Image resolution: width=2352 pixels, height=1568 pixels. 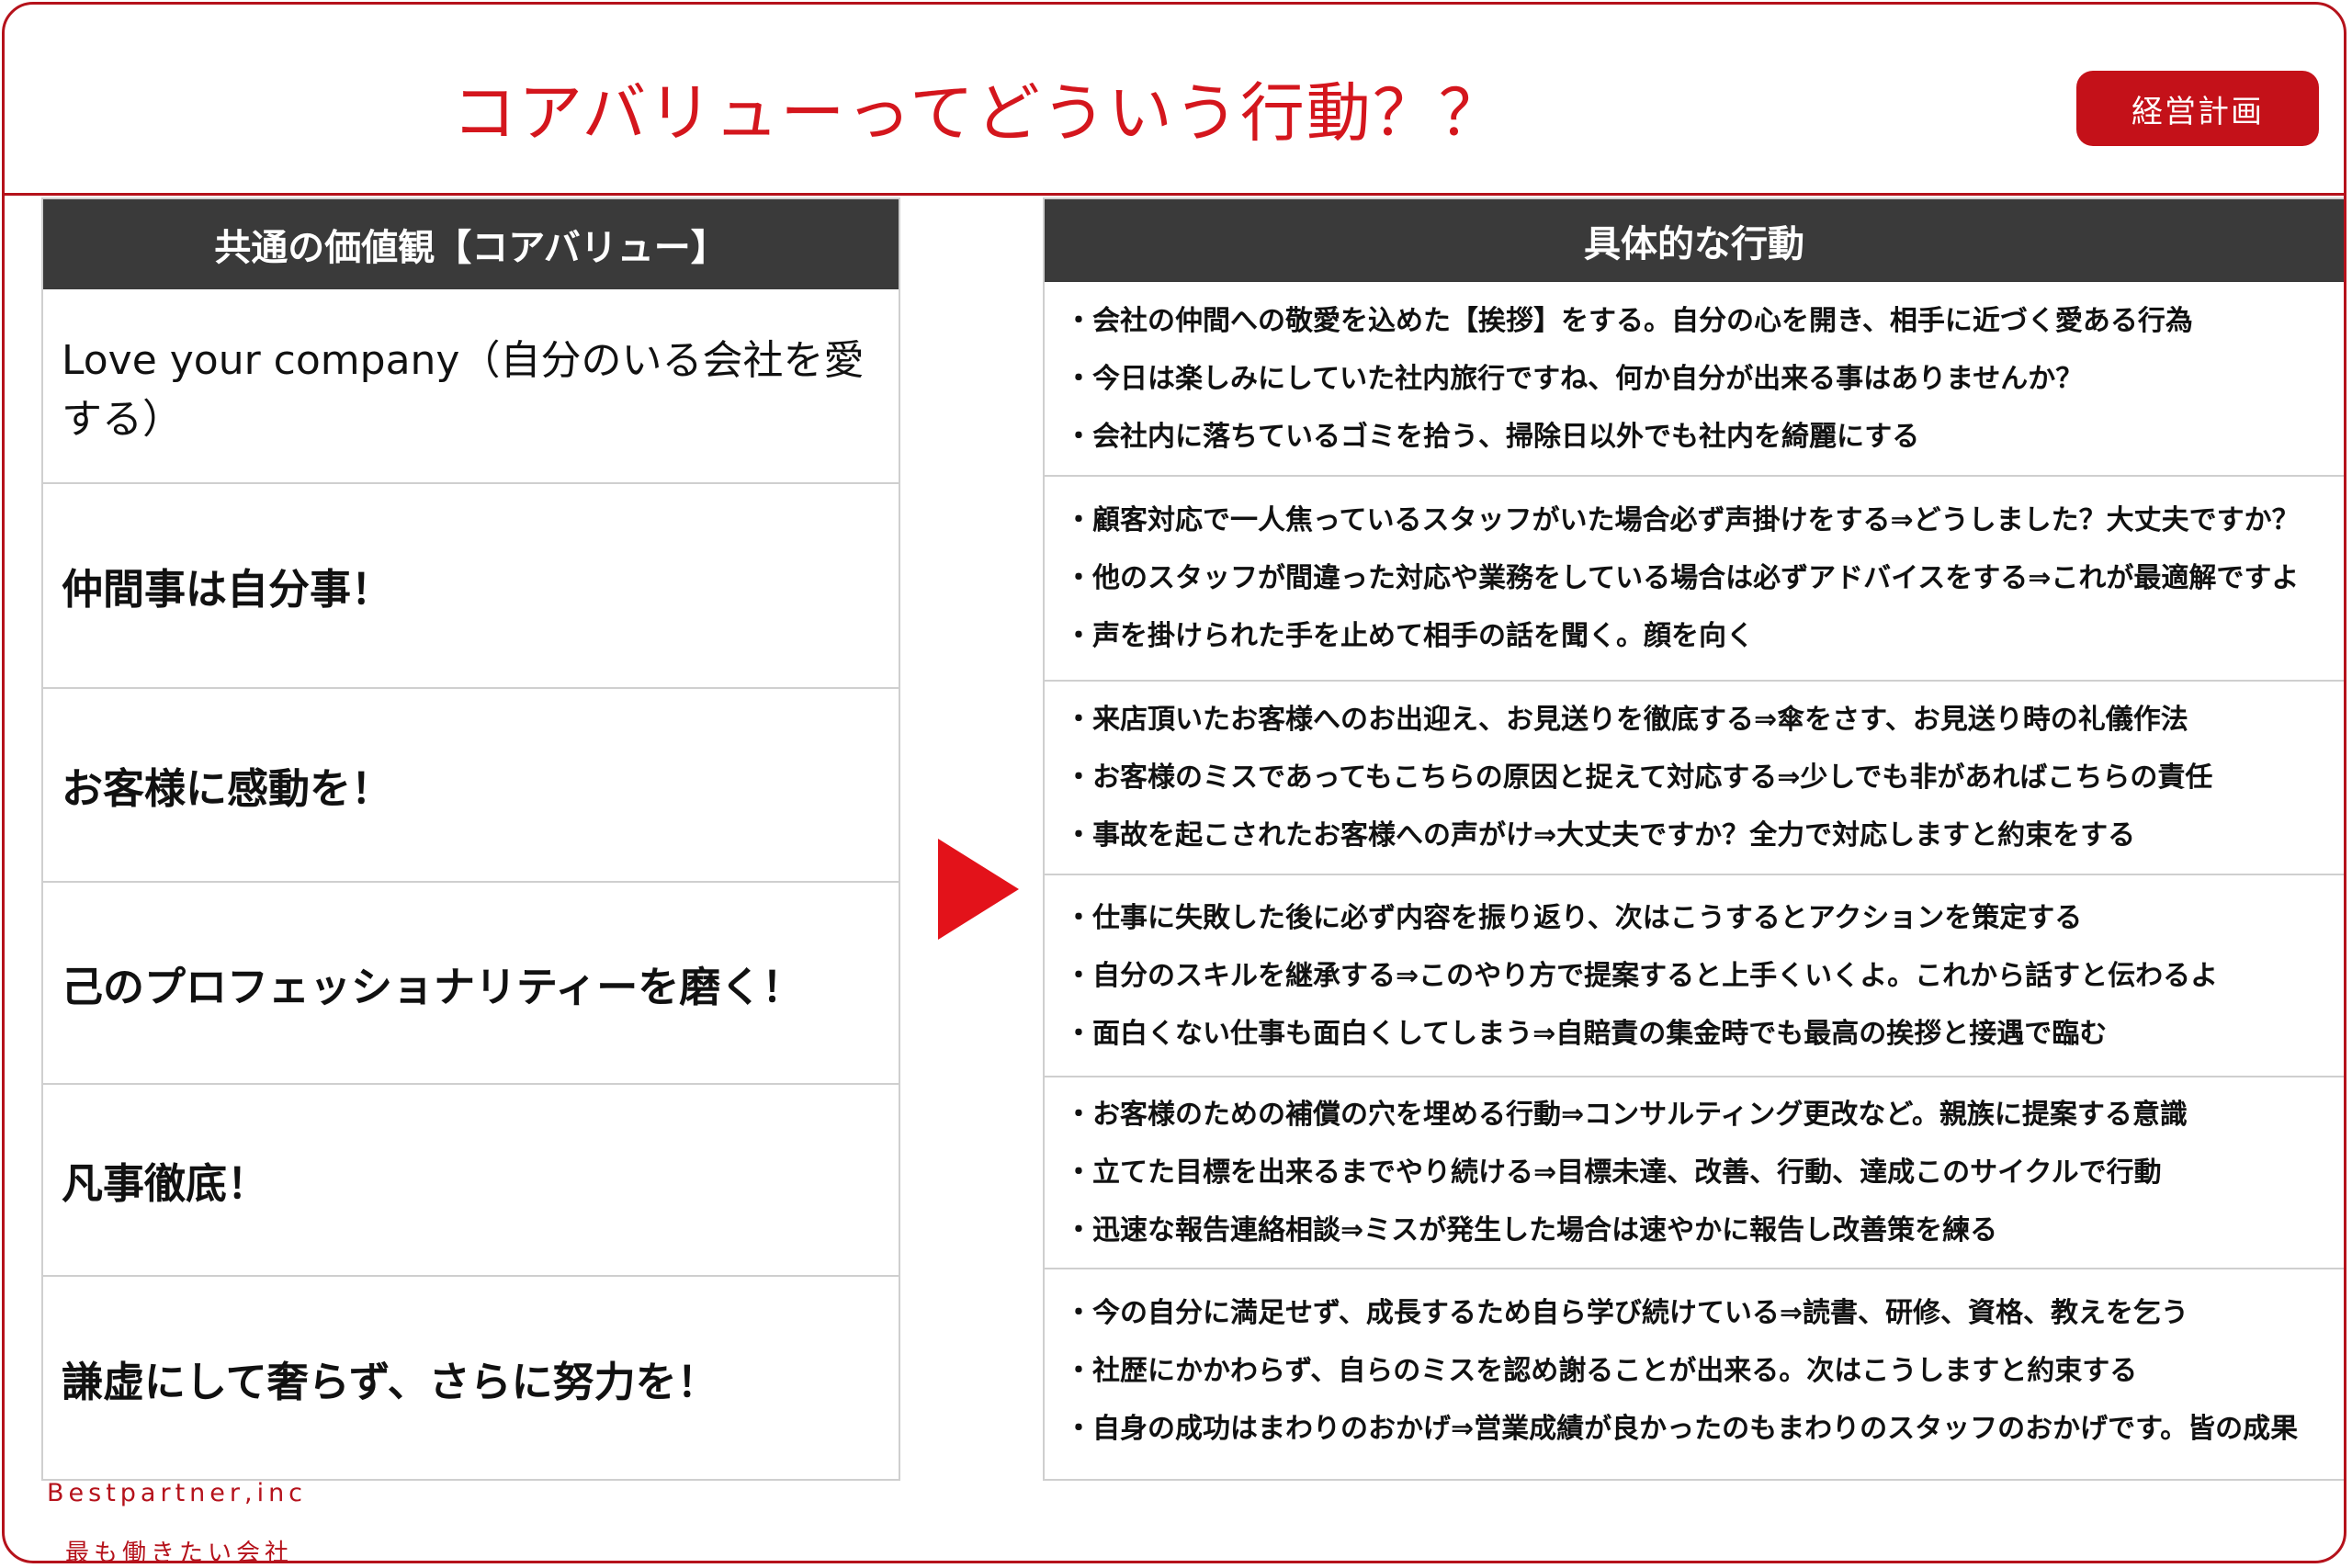 What do you see at coordinates (978, 890) in the screenshot?
I see `arrow-right-icon` at bounding box center [978, 890].